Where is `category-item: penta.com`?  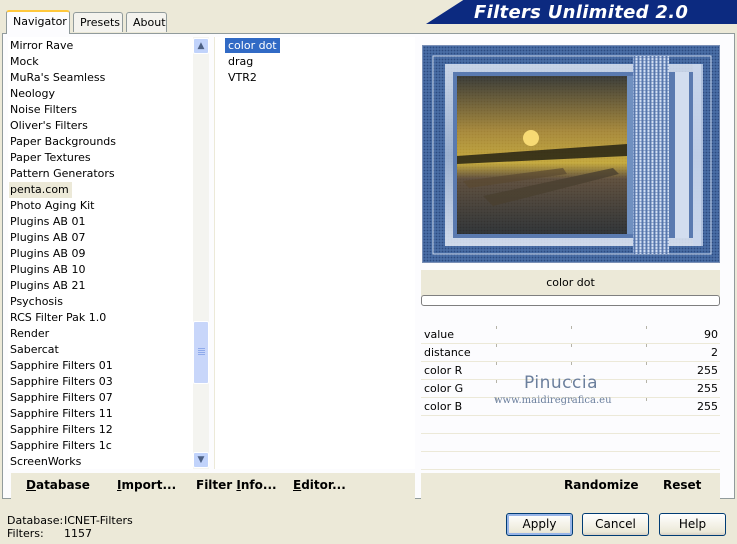 category-item: penta.com is located at coordinates (40, 190).